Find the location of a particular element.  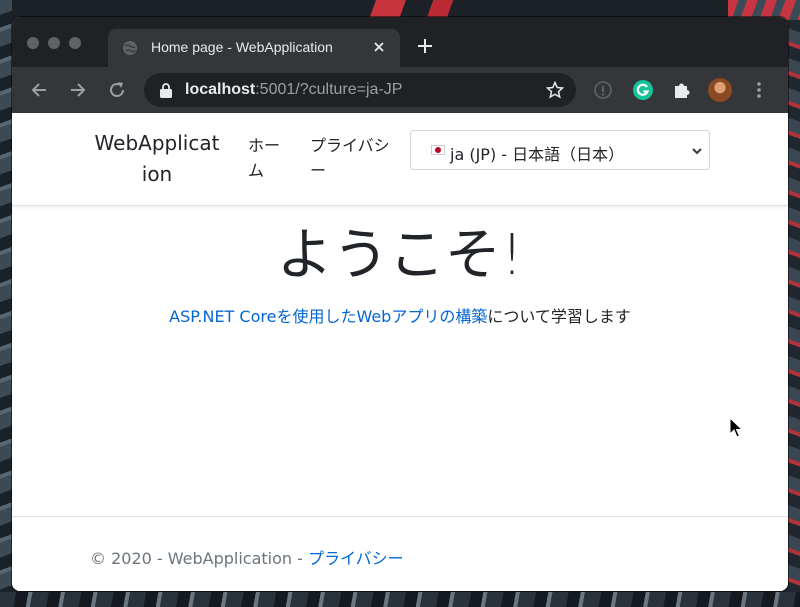

grammarly-icon is located at coordinates (643, 90).